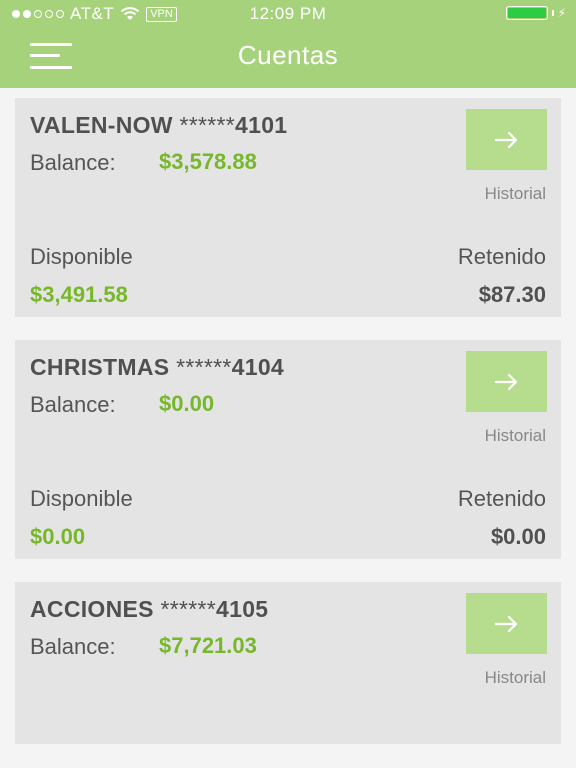  I want to click on account-name: CHRISTMAS ******4104, so click(157, 367).